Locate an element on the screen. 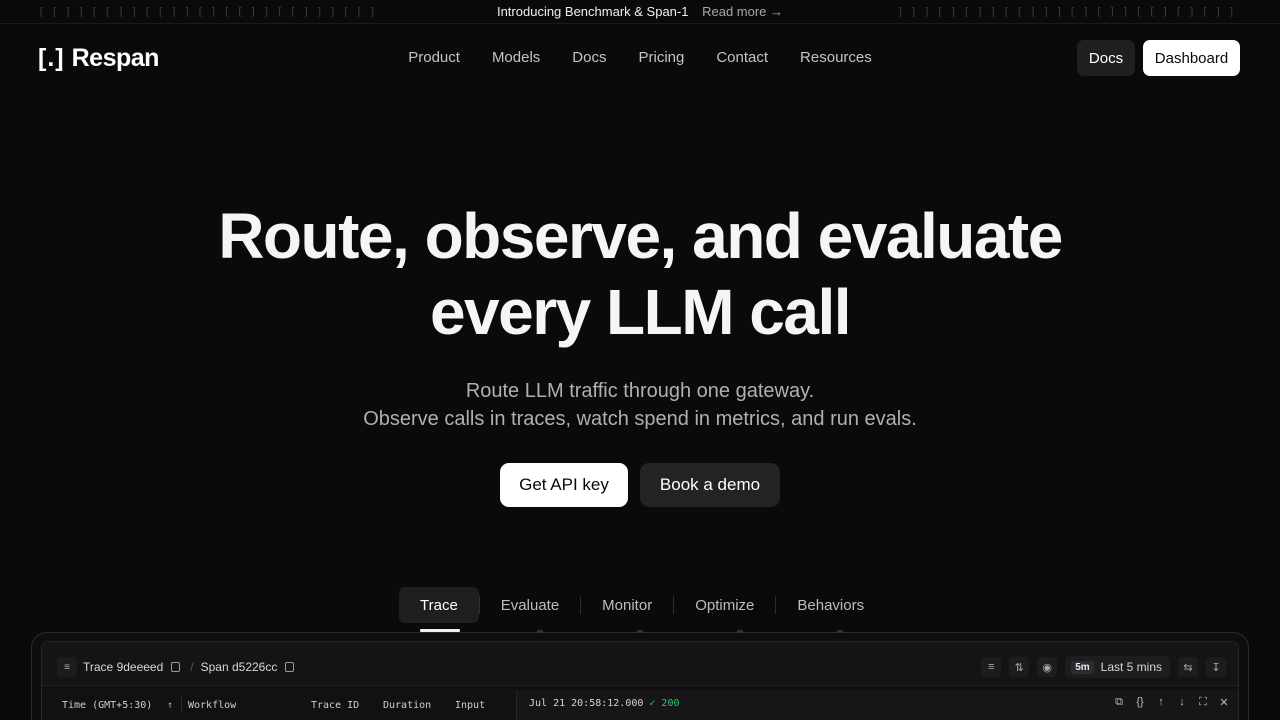 The image size is (1280, 720). trace-toolbar: ≡ ⇅ ◉ 5m Last 5 mins ⇆ ↧ is located at coordinates (1103, 667).